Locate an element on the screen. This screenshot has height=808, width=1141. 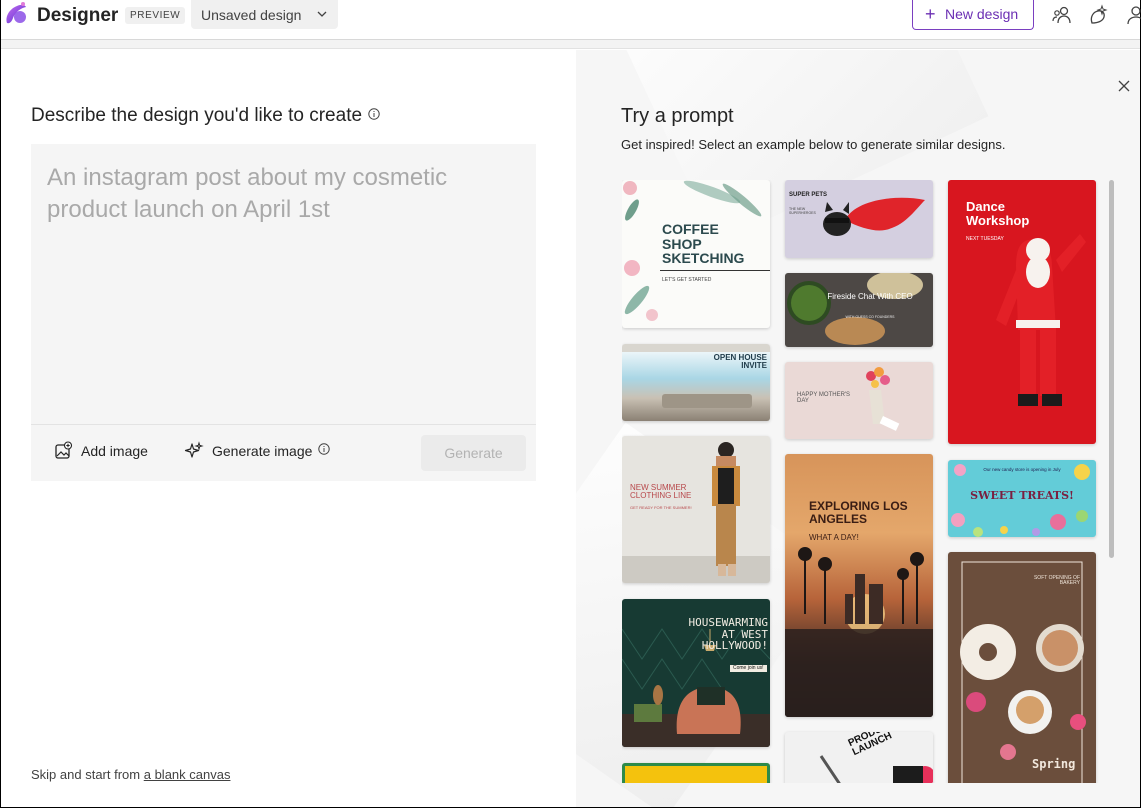
food-photo is located at coordinates (855, 309).